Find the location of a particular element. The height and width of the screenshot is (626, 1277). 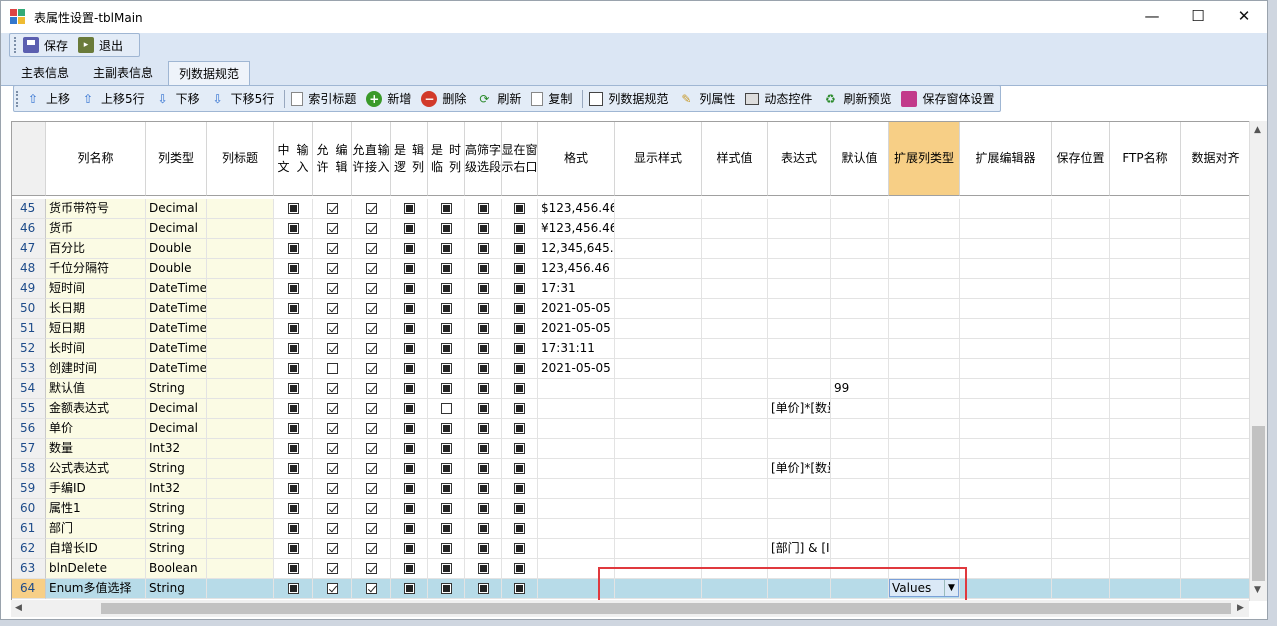

scroll-right-icon: ▶ is located at coordinates (1240, 608).